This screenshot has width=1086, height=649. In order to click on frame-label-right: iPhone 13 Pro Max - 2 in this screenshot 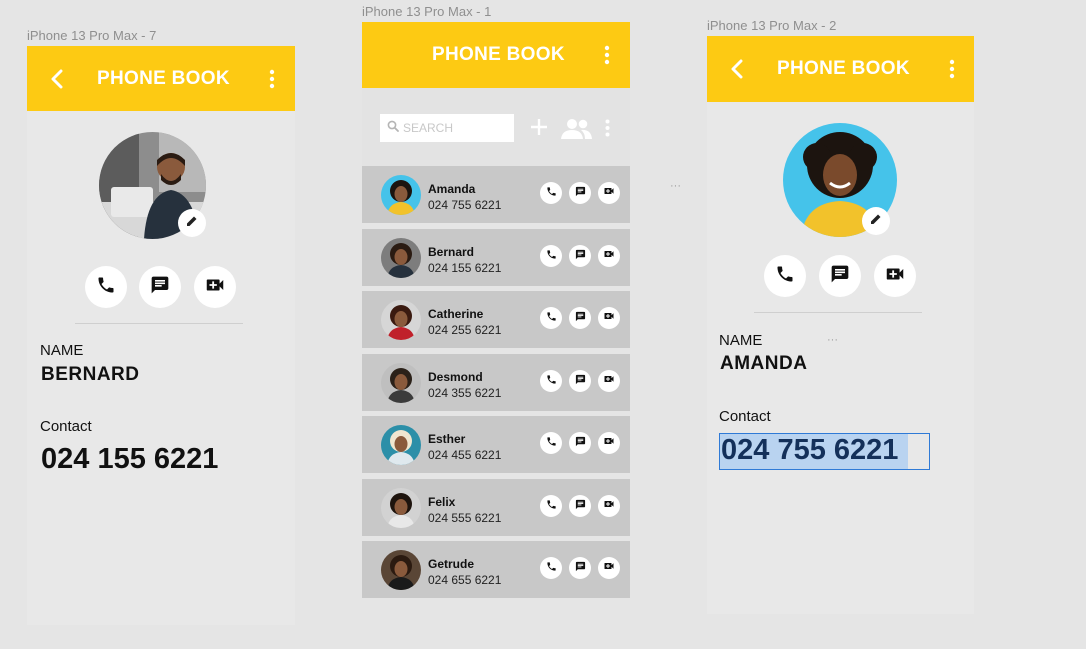, I will do `click(772, 25)`.